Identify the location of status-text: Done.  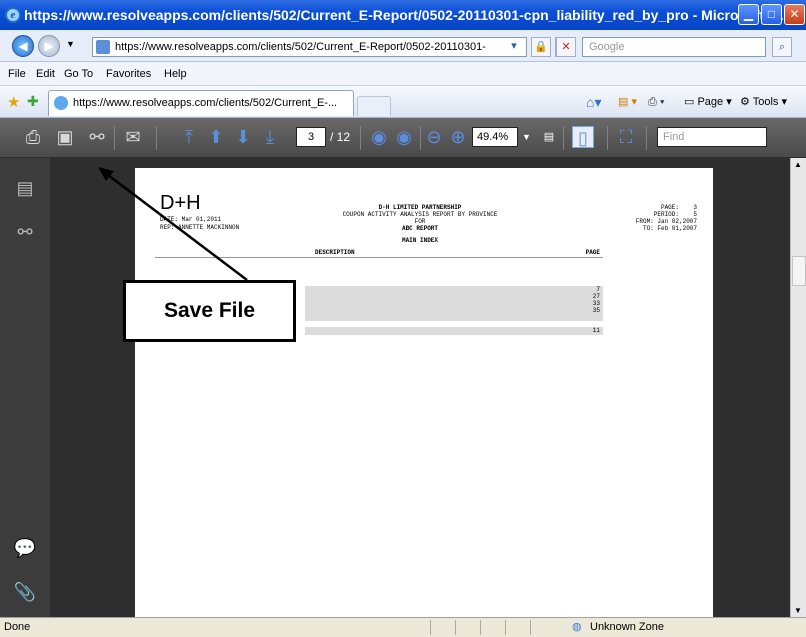
(17, 627).